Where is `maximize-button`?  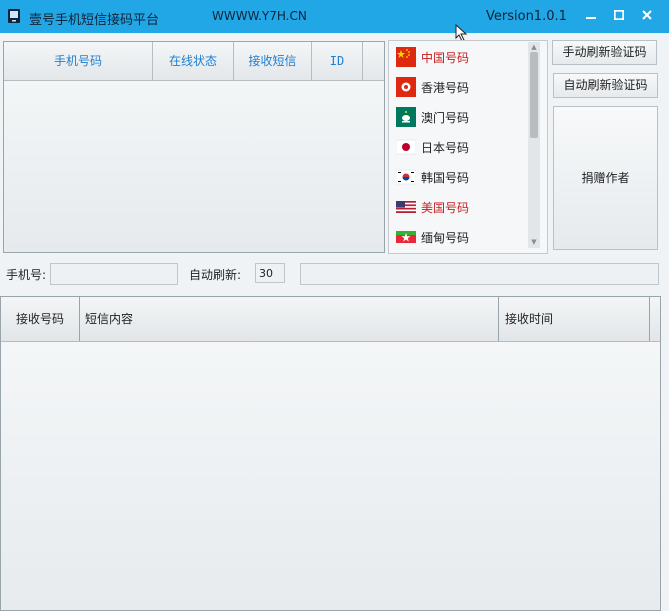 maximize-button is located at coordinates (619, 16).